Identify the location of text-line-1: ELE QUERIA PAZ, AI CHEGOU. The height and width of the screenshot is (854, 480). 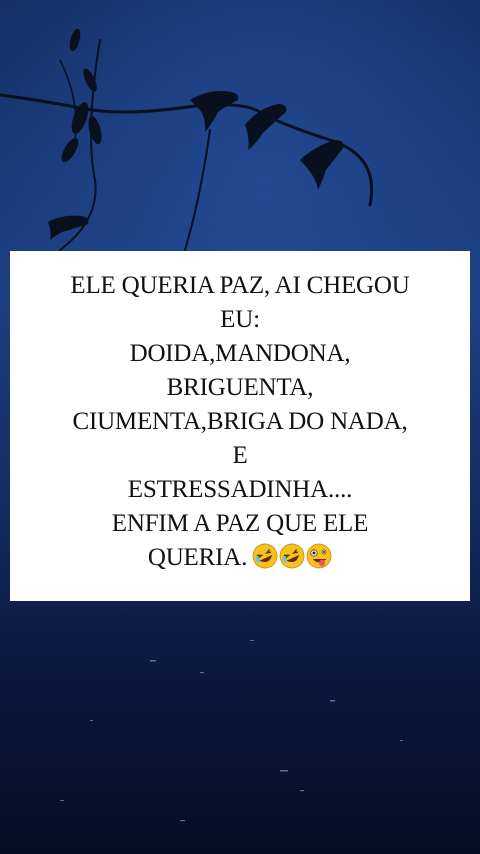
(240, 285).